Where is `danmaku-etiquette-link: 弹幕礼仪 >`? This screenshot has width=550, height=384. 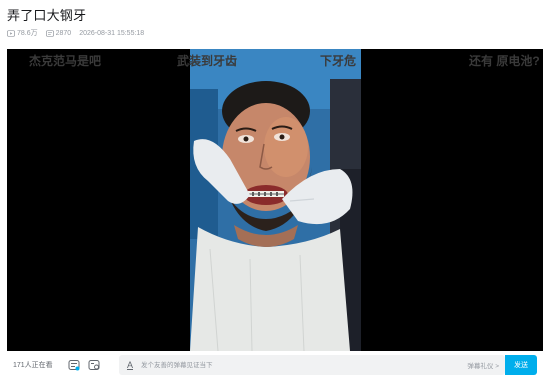
danmaku-etiquette-link: 弹幕礼仪 > is located at coordinates (483, 365).